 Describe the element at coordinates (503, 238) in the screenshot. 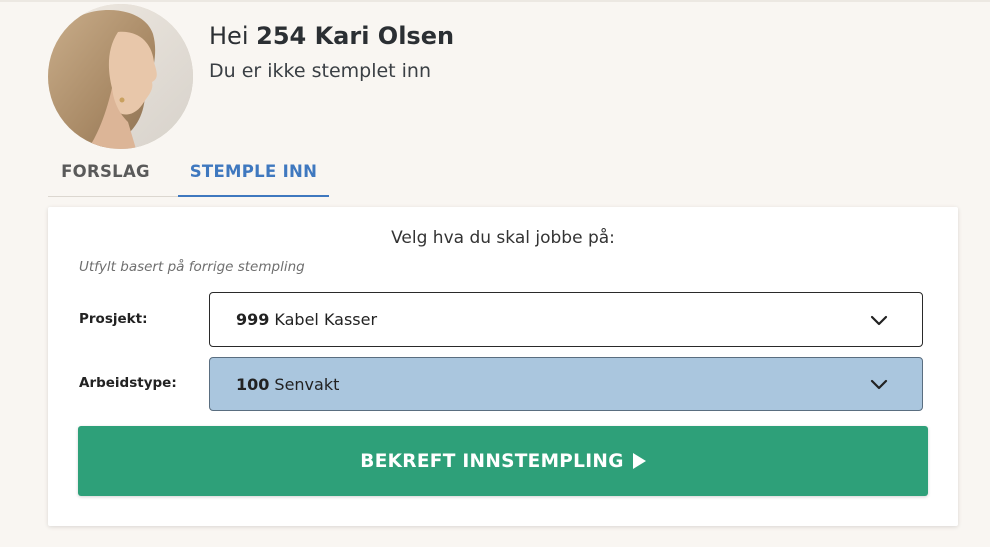

I see `card-heading: Velg hva du skal jobbe på:` at that location.